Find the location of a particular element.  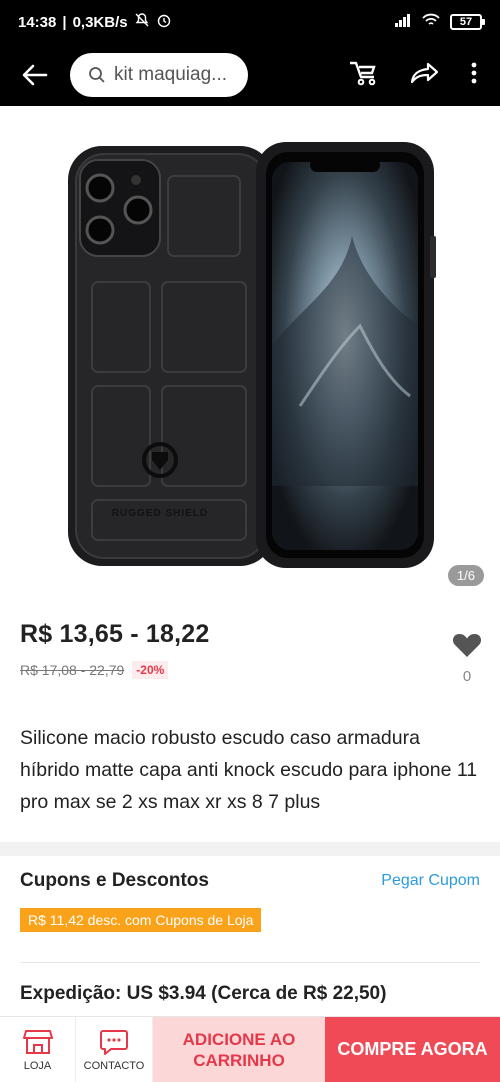

status-bar: 14:38 | 0,3KB/s 57 is located at coordinates (250, 22).